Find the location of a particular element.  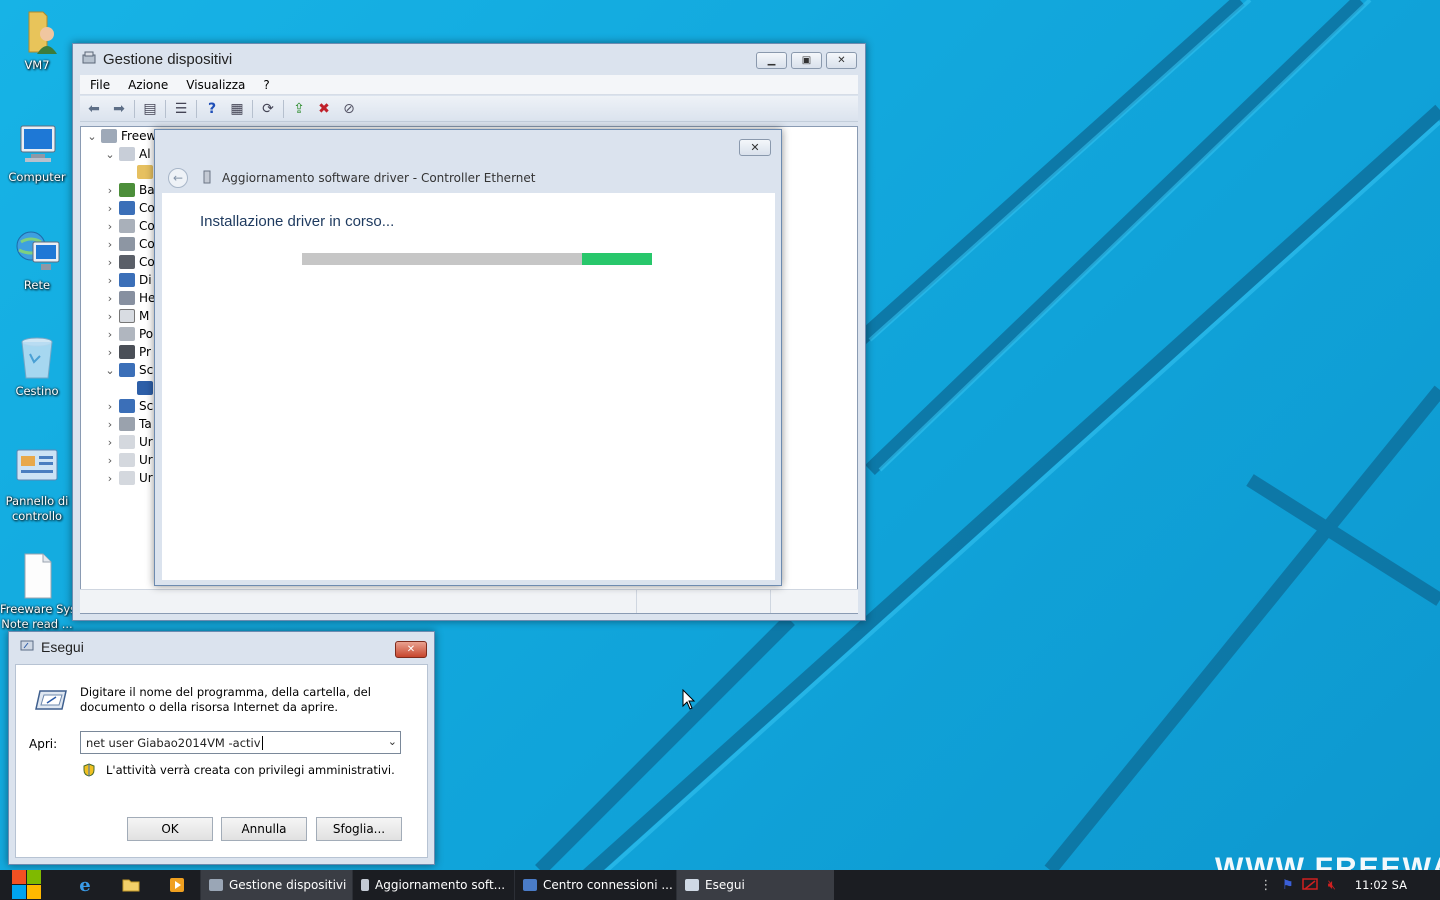

watermark-text: WWW.FREEWARESY is located at coordinates (1327, 861).